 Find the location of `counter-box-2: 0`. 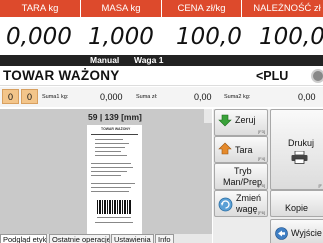

counter-box-2: 0 is located at coordinates (29, 96).